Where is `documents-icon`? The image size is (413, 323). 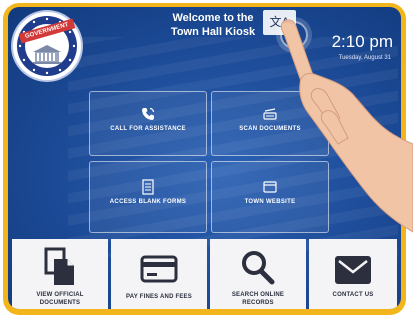
documents-icon is located at coordinates (59, 266).